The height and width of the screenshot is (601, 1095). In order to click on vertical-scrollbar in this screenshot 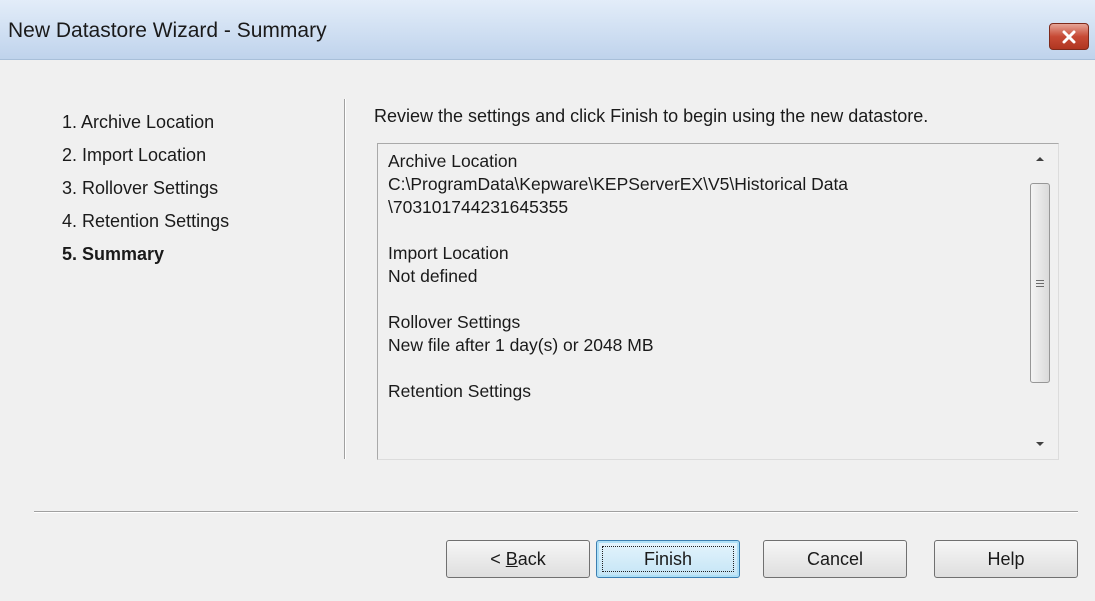, I will do `click(1040, 301)`.